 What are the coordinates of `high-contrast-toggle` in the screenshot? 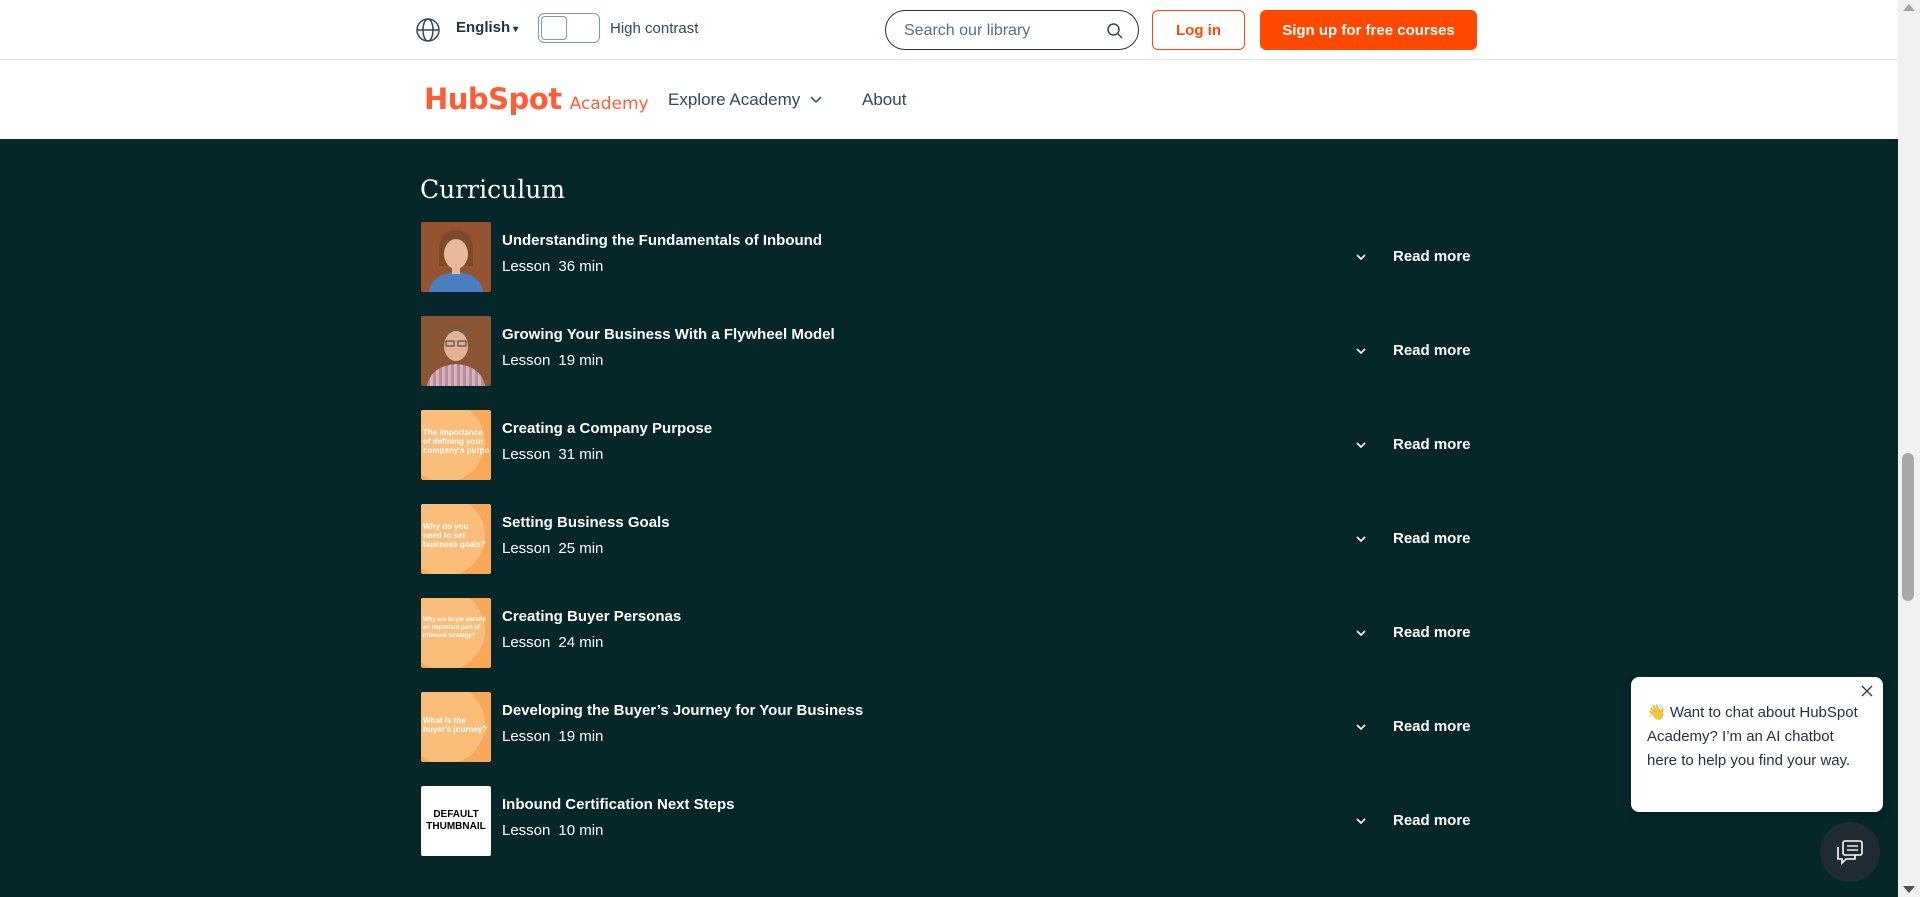 It's located at (569, 28).